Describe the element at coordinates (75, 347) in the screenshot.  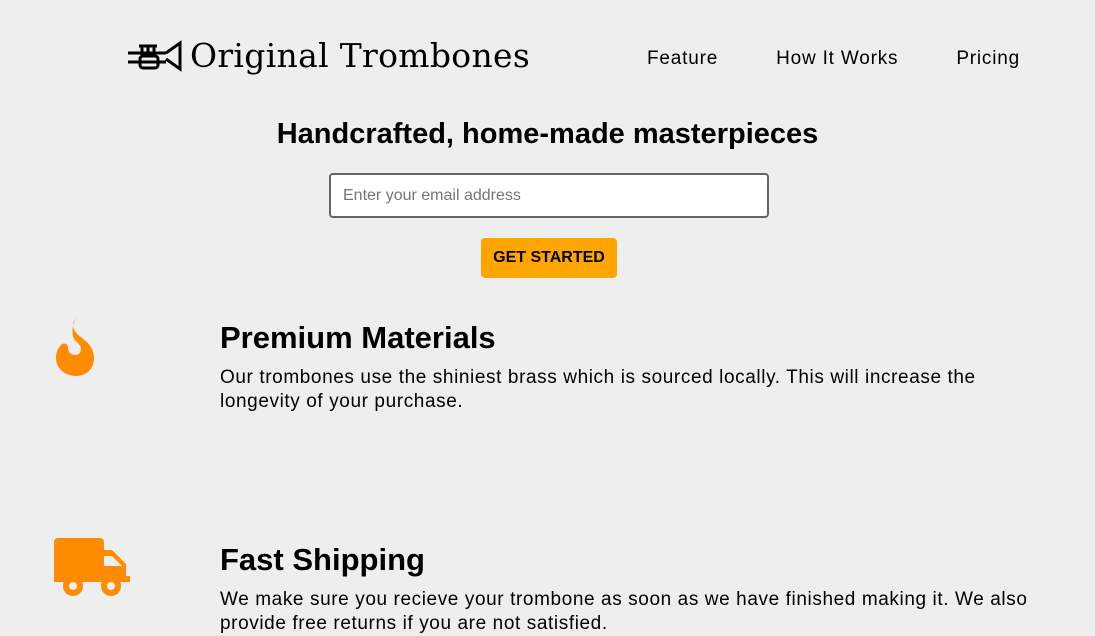
I see `fire-icon` at that location.